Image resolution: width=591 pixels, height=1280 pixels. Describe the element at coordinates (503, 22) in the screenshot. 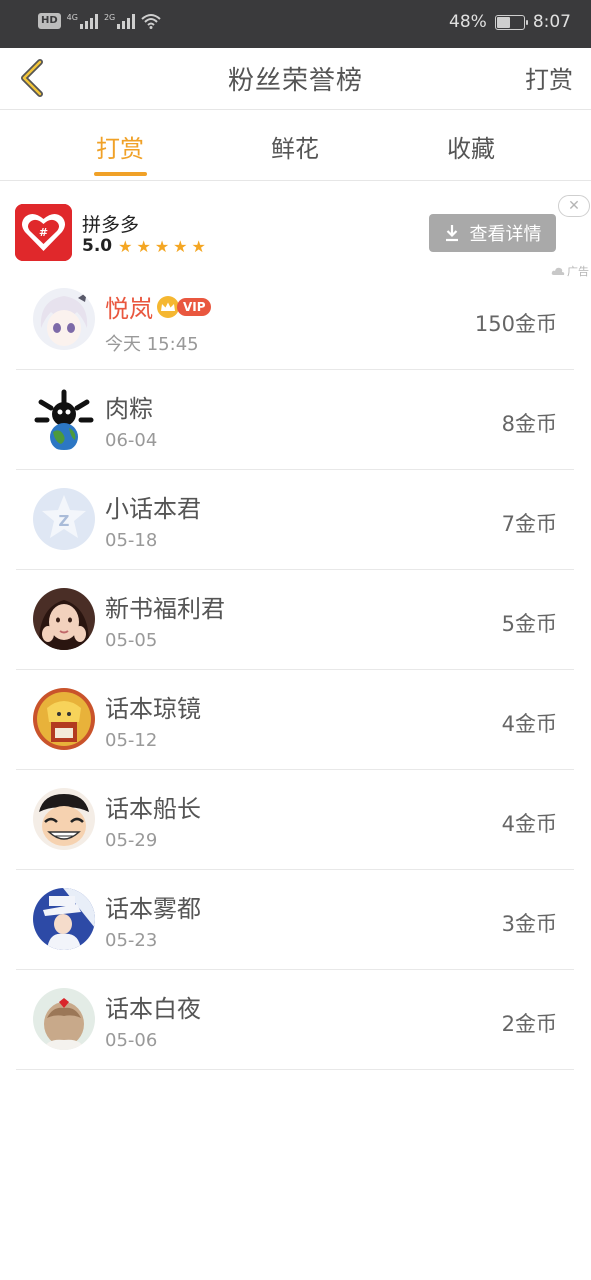

I see `battery-fill` at that location.